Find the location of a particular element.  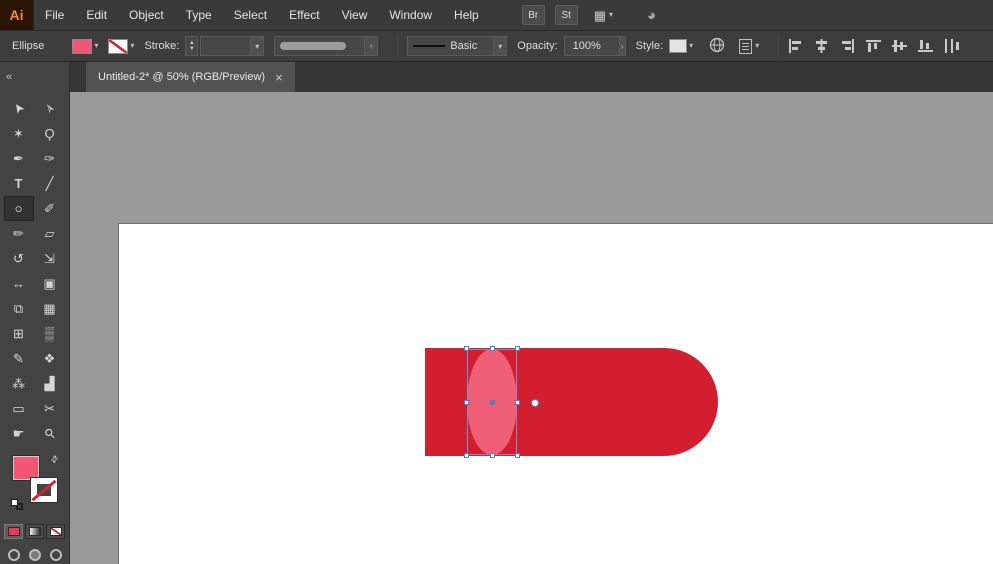

stock-button: St is located at coordinates (566, 15).